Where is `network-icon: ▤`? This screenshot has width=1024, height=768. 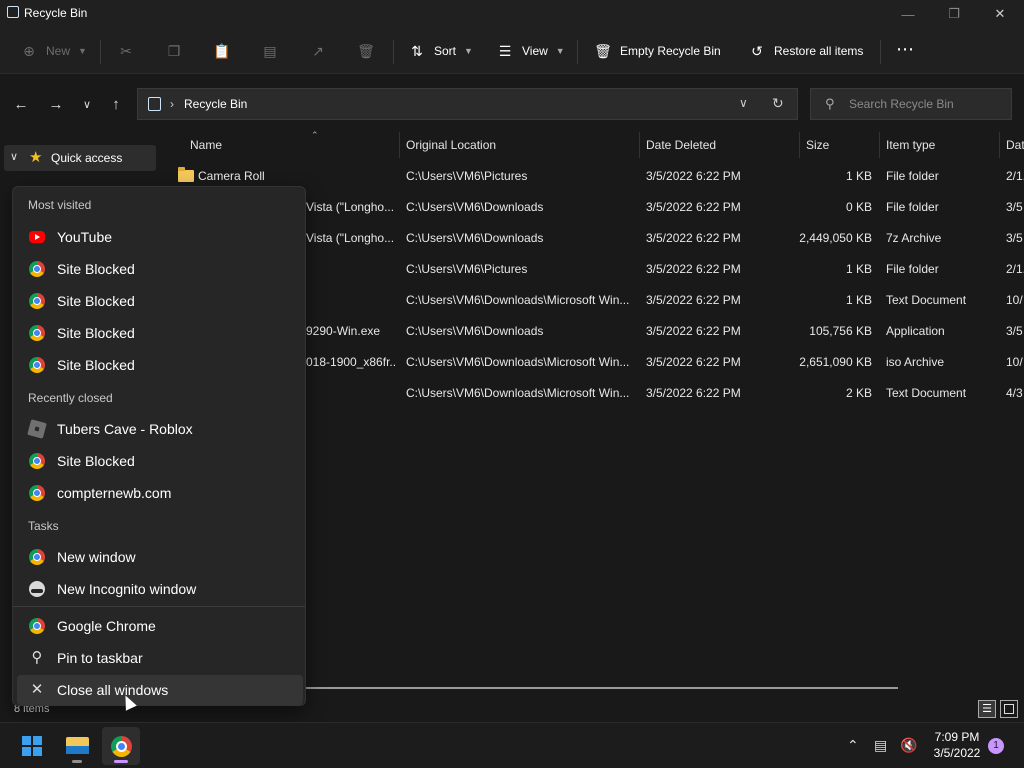 network-icon: ▤ is located at coordinates (880, 745).